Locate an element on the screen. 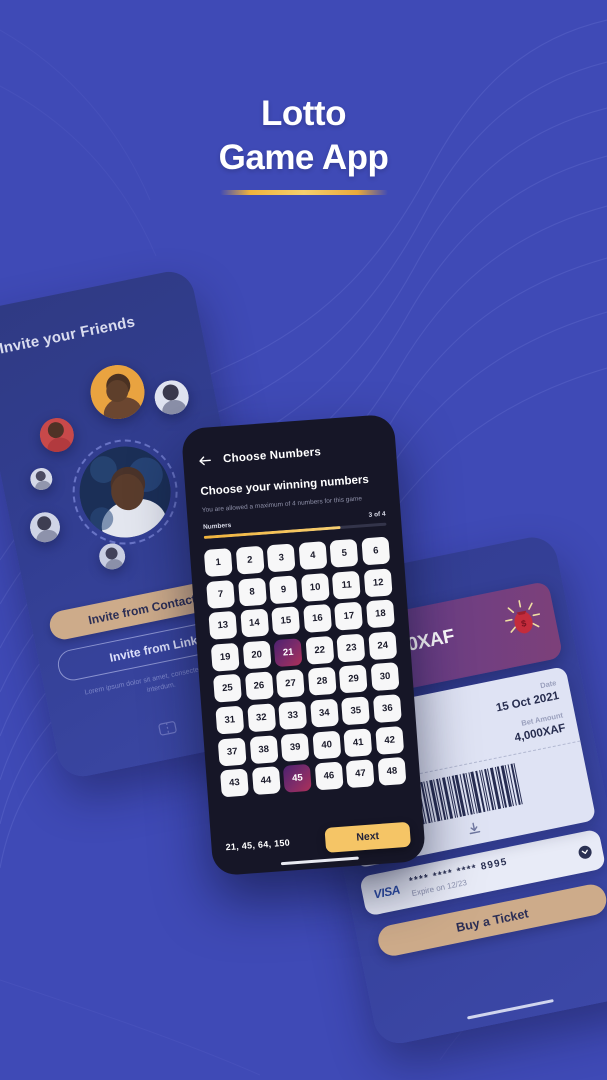 This screenshot has width=607, height=1080. money-bag-icon: $ is located at coordinates (523, 620).